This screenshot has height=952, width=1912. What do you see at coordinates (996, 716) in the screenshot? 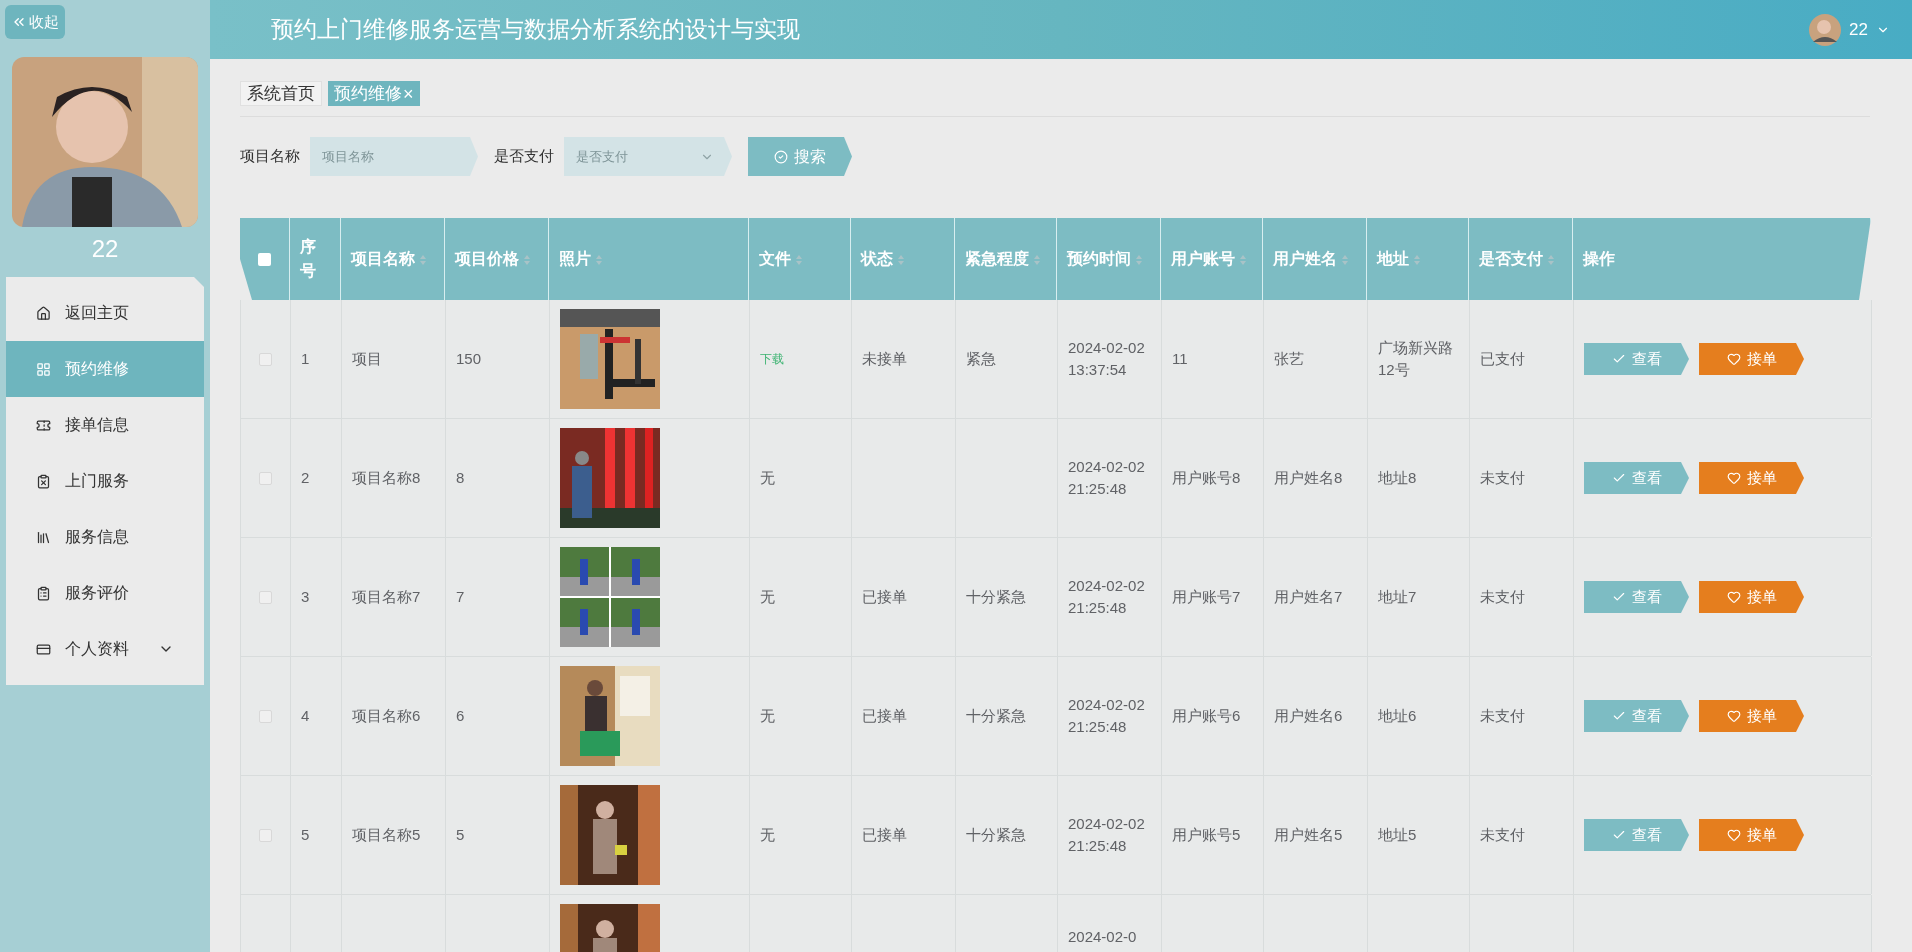
I see `table-cell-text: 十分紧急` at bounding box center [996, 716].